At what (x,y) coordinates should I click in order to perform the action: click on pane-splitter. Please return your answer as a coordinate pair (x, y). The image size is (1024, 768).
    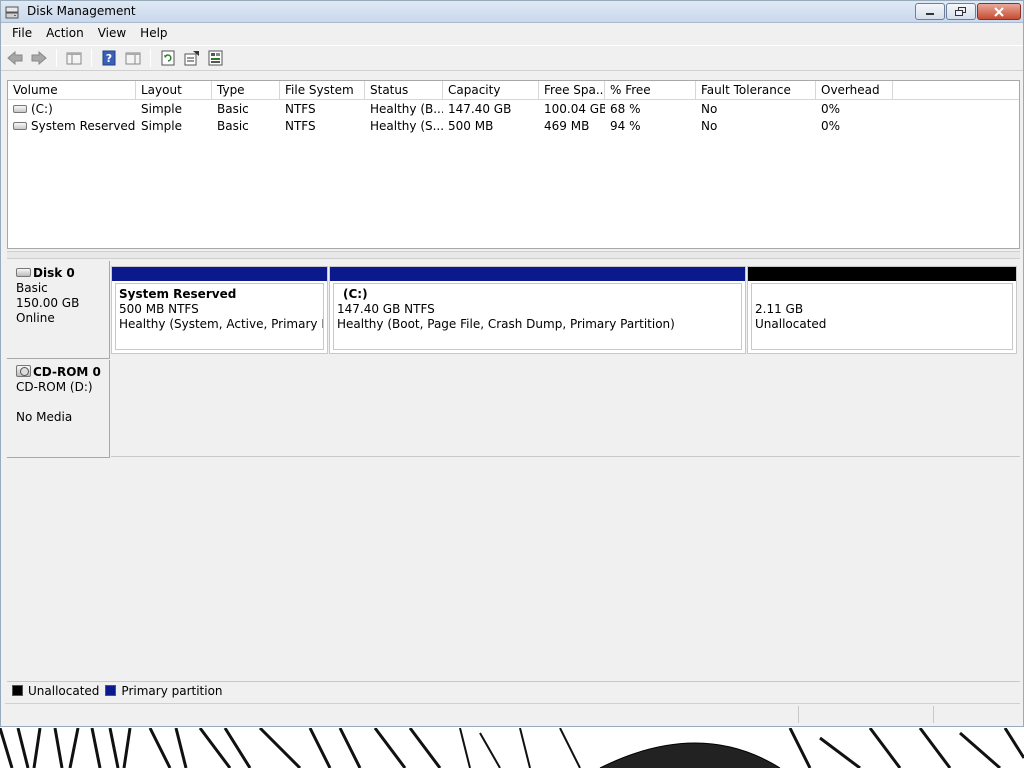
    Looking at the image, I should click on (513, 255).